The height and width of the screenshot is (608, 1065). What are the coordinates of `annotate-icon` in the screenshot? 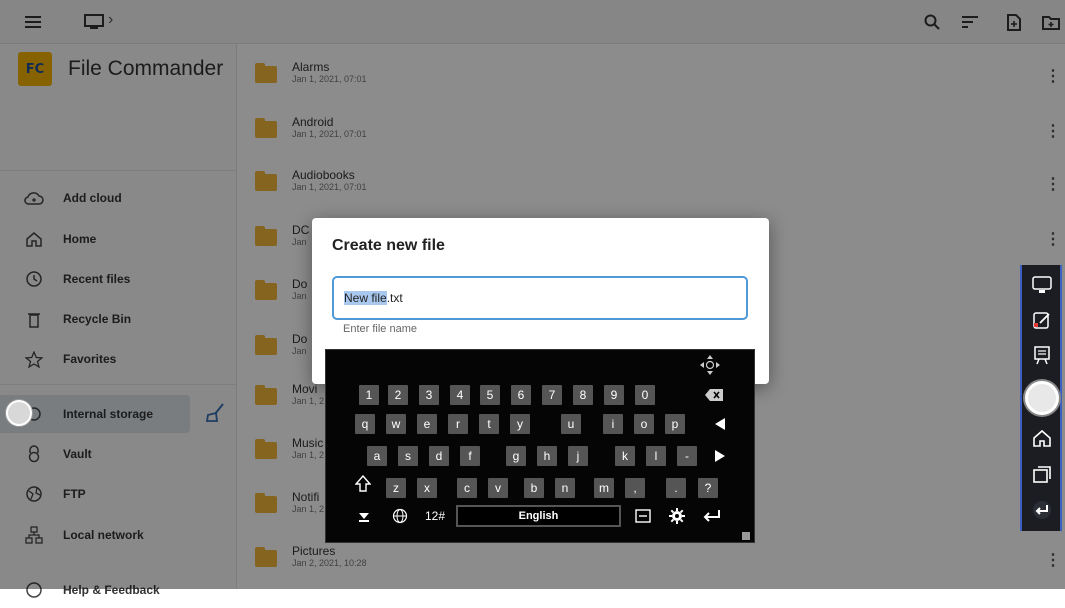 It's located at (1042, 320).